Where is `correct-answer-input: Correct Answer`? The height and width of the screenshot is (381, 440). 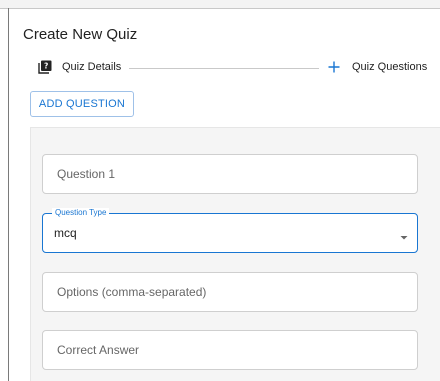 correct-answer-input: Correct Answer is located at coordinates (230, 350).